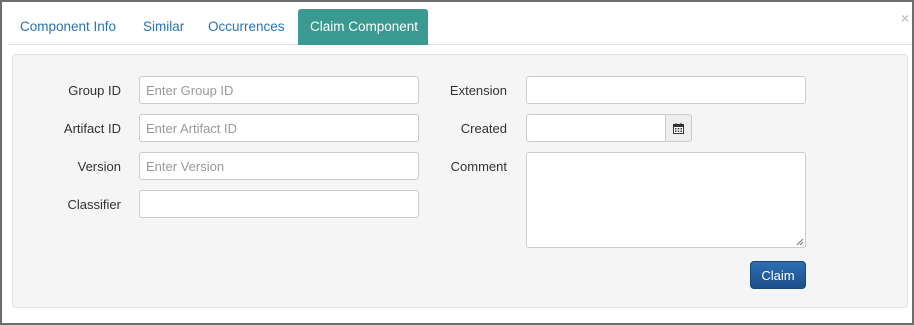  Describe the element at coordinates (279, 204) in the screenshot. I see `classifier-input` at that location.